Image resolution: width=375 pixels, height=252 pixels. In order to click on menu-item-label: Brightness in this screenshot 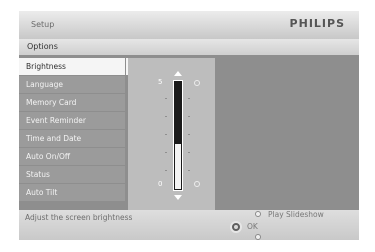, I will do `click(46, 66)`.